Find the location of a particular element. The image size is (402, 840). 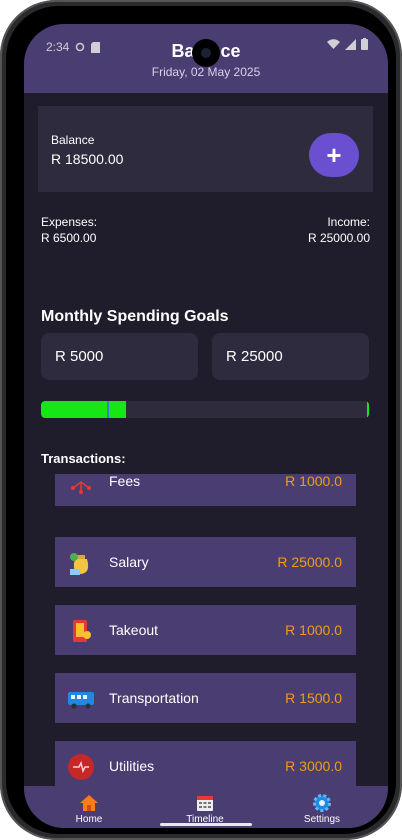

transaction-name: Takeout is located at coordinates (134, 630).